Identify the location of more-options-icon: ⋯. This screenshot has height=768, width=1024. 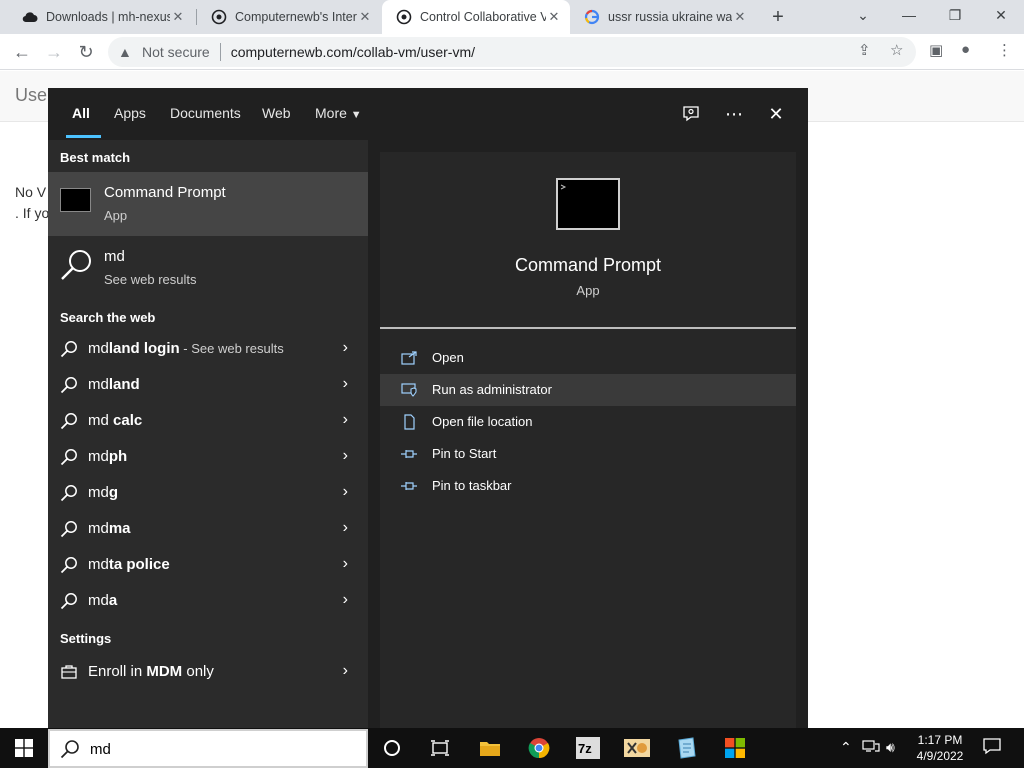
(734, 114).